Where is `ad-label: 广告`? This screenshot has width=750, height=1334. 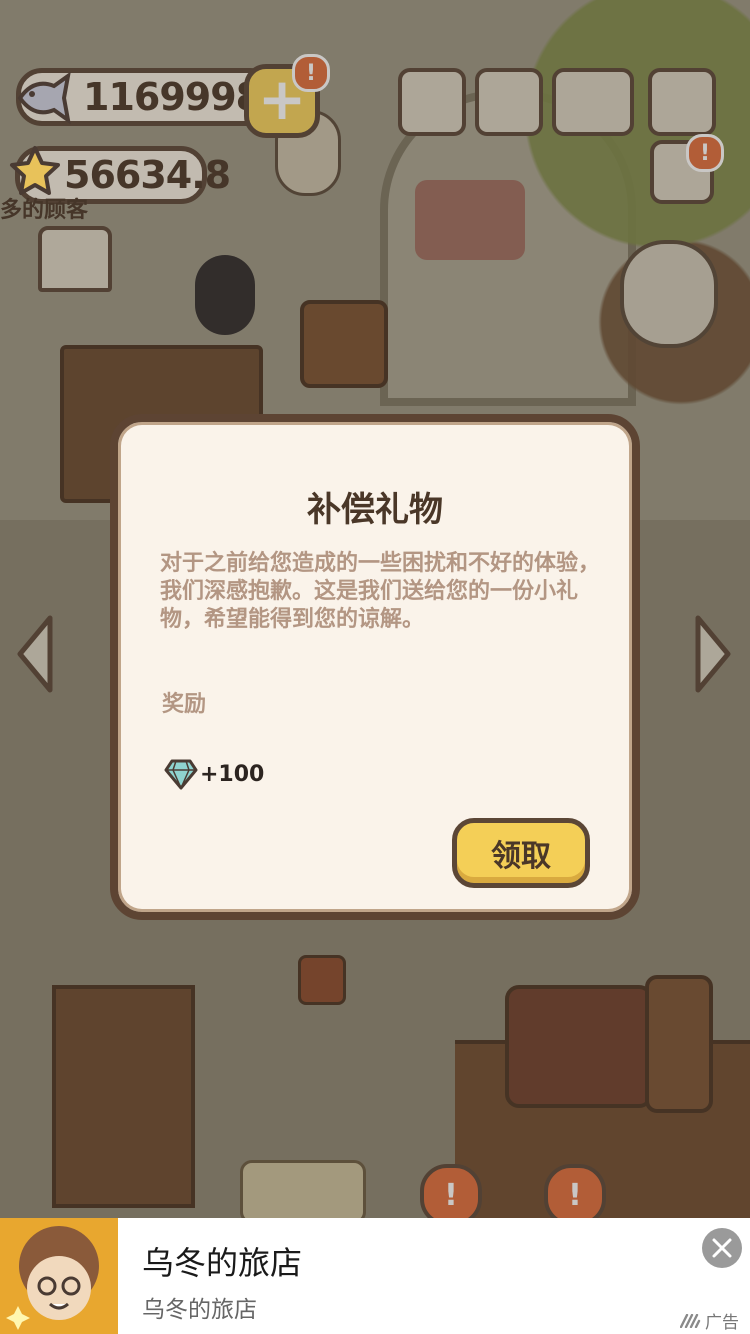 ad-label: 广告 is located at coordinates (709, 1320).